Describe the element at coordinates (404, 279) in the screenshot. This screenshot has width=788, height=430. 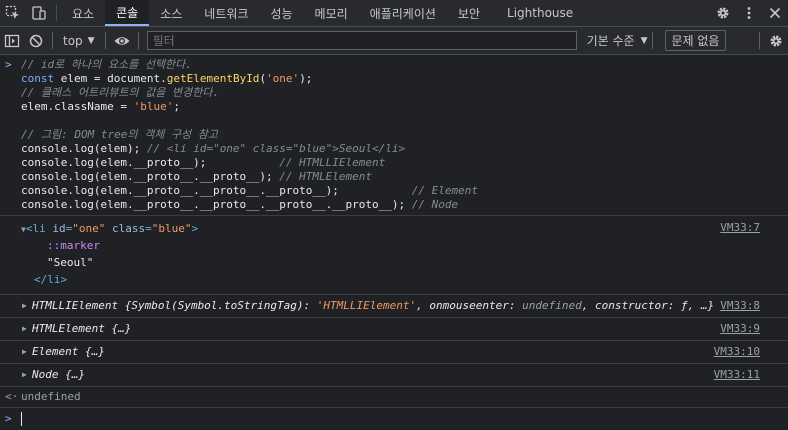
I see `dom-node-close: </li>` at that location.